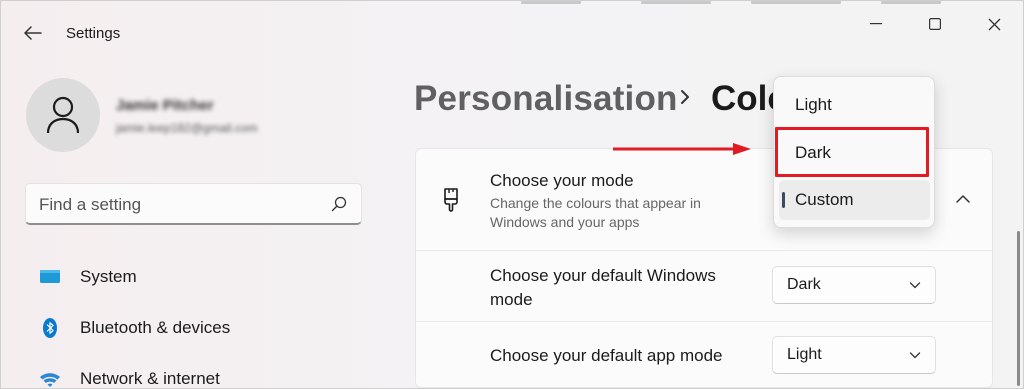 The width and height of the screenshot is (1024, 389). I want to click on user-icon, so click(63, 115).